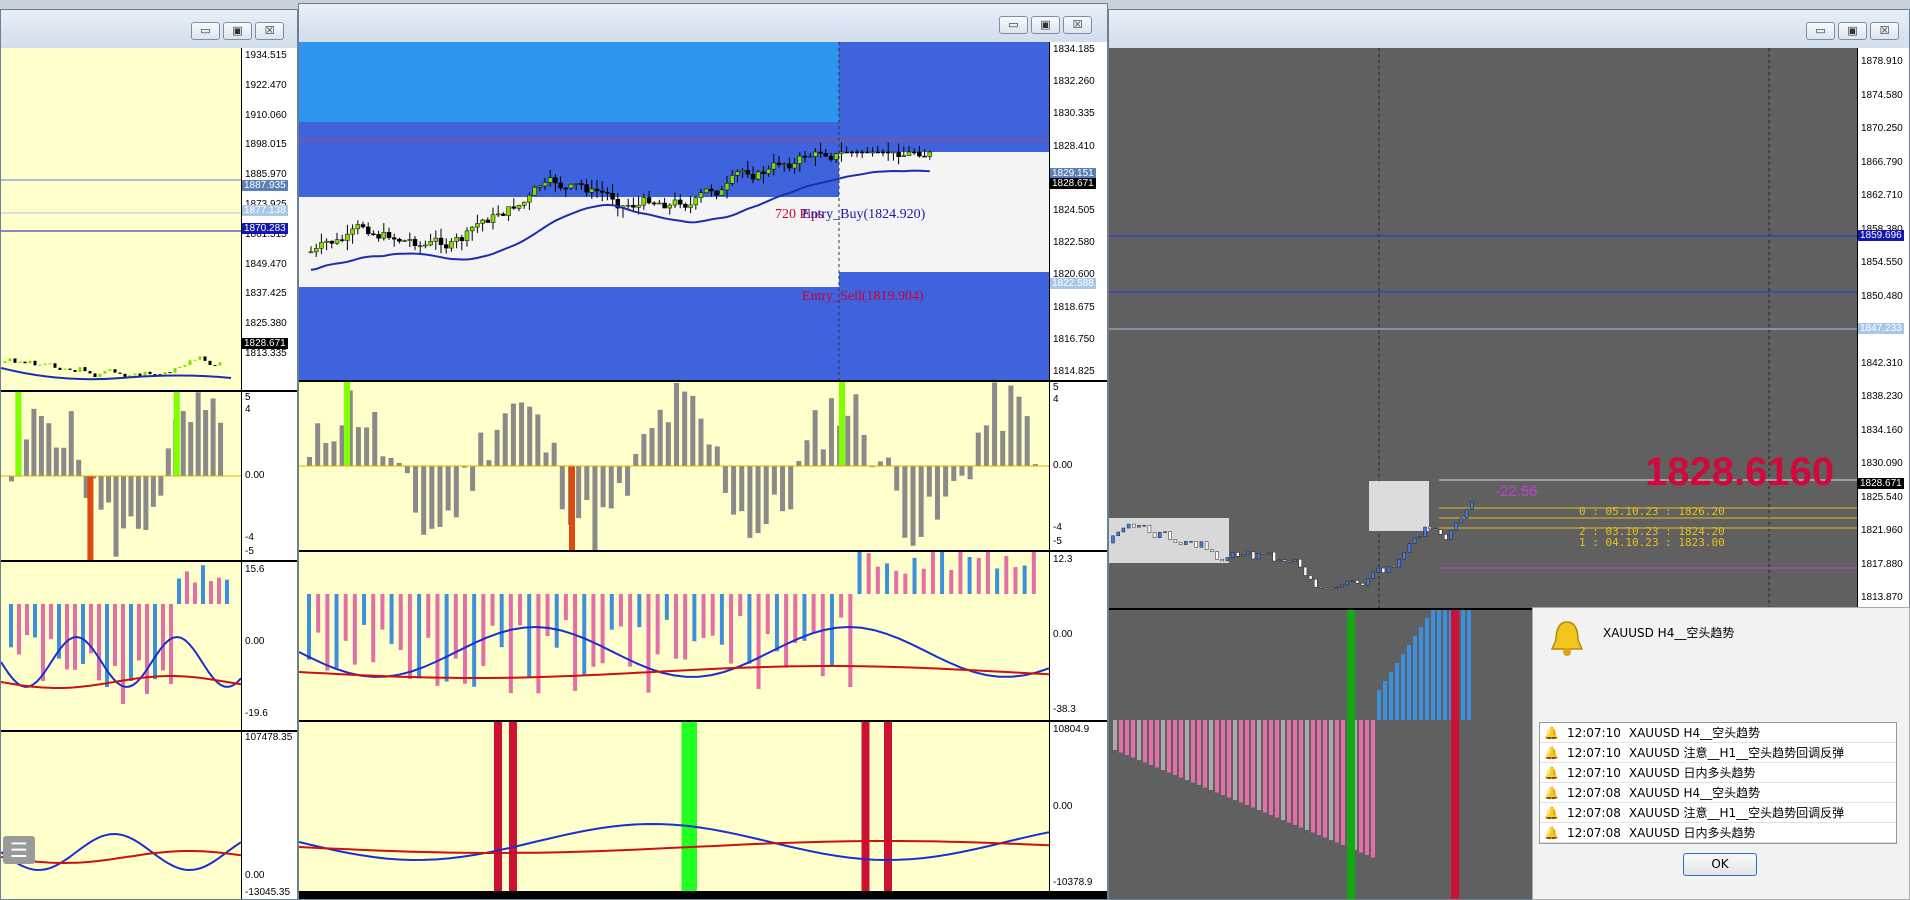 This screenshot has height=900, width=1910. I want to click on alert-row: 🔔 12:07:08 XAUUSD 日内多头趋势, so click(1718, 833).